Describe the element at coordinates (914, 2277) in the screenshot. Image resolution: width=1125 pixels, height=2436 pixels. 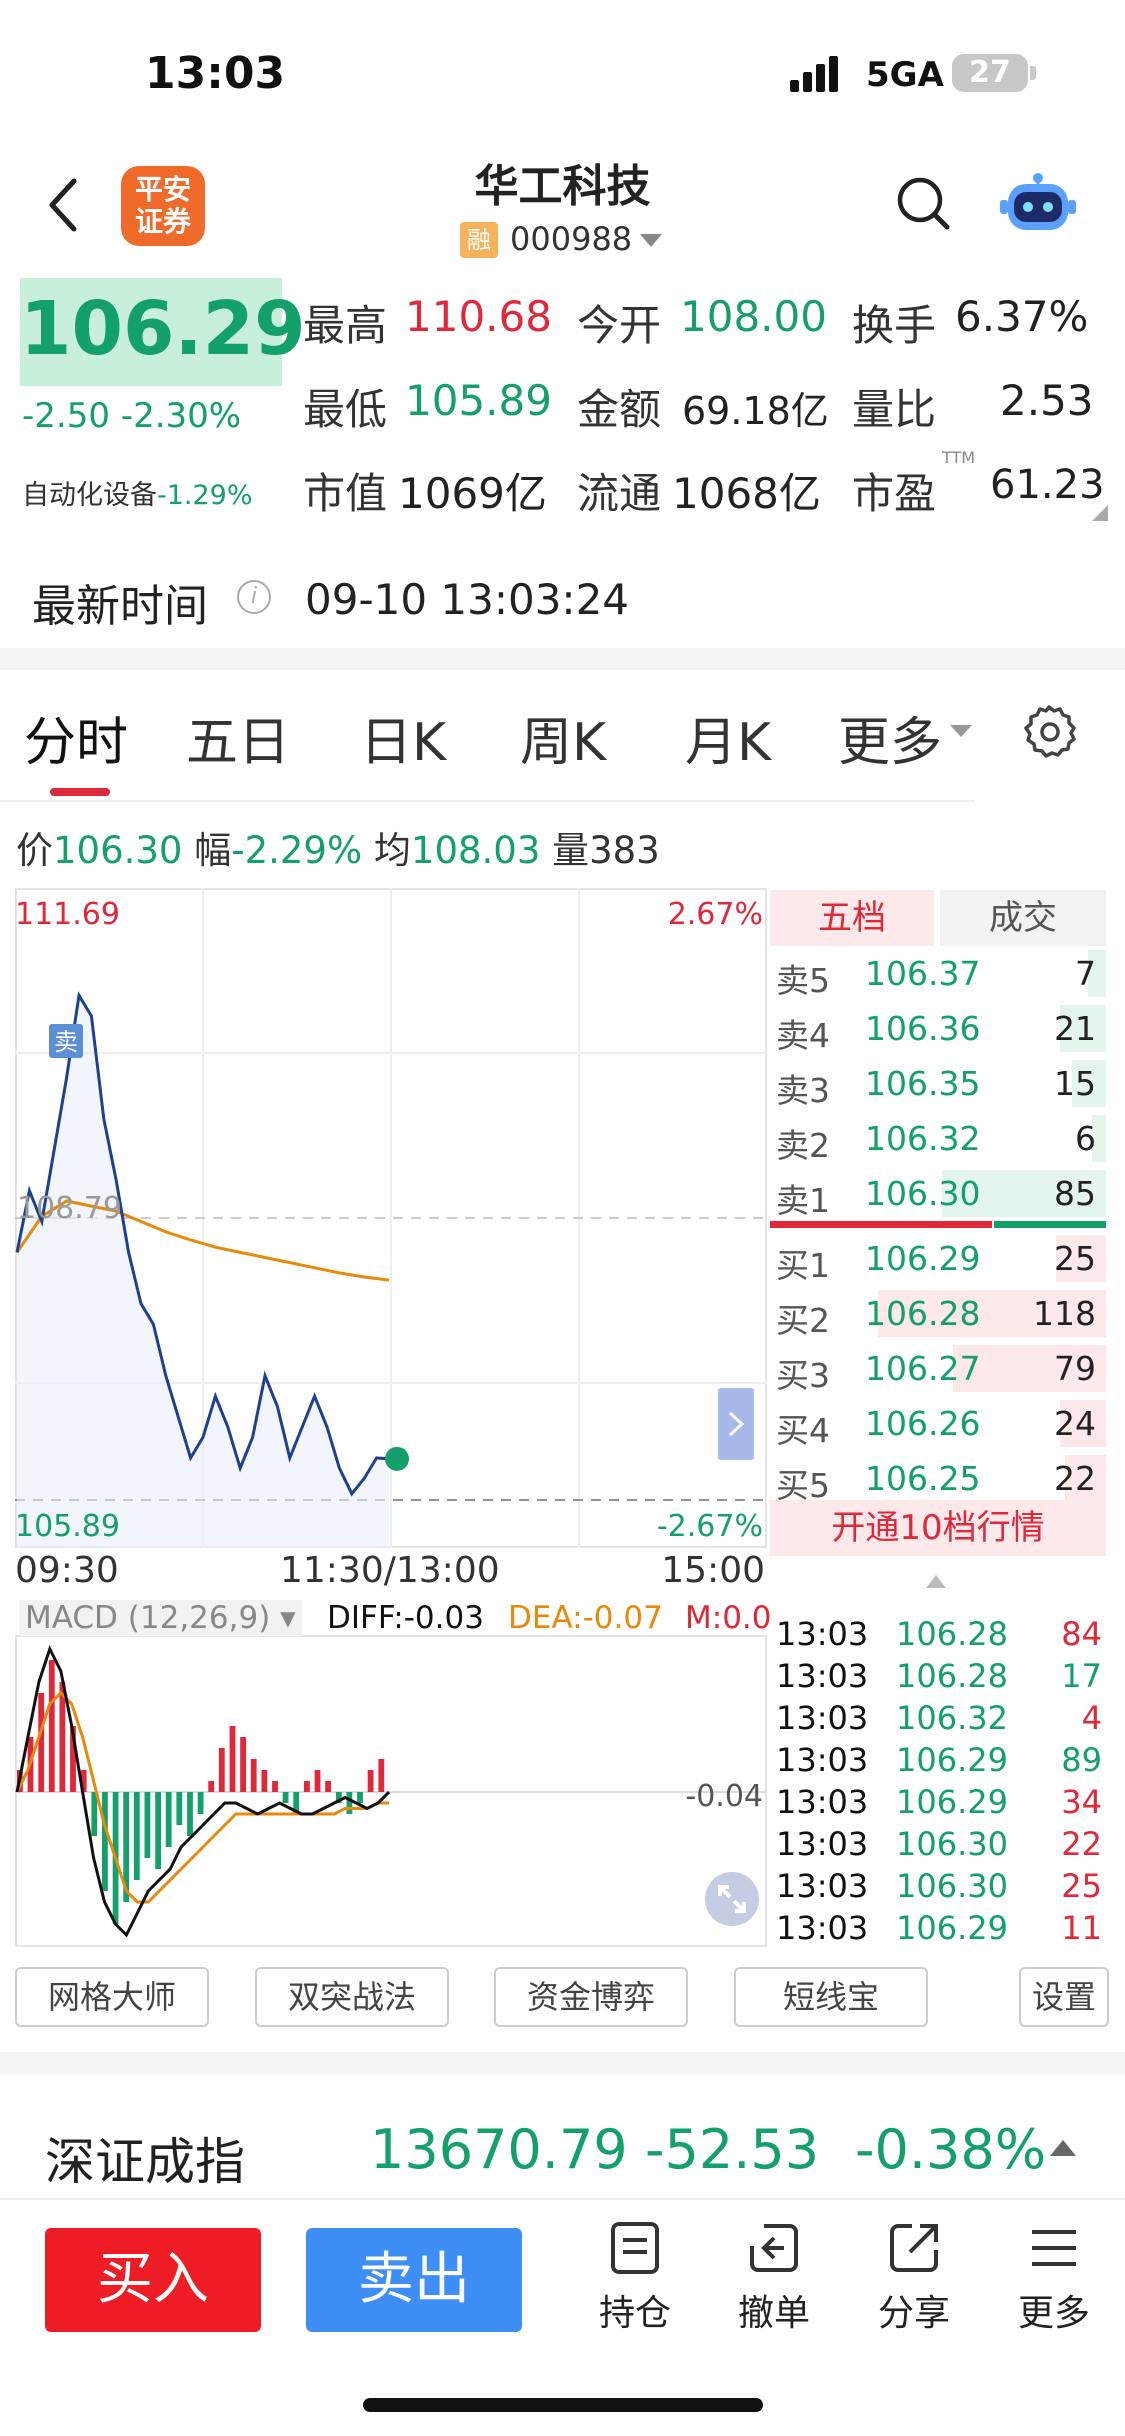
I see `share-button: 分享` at that location.